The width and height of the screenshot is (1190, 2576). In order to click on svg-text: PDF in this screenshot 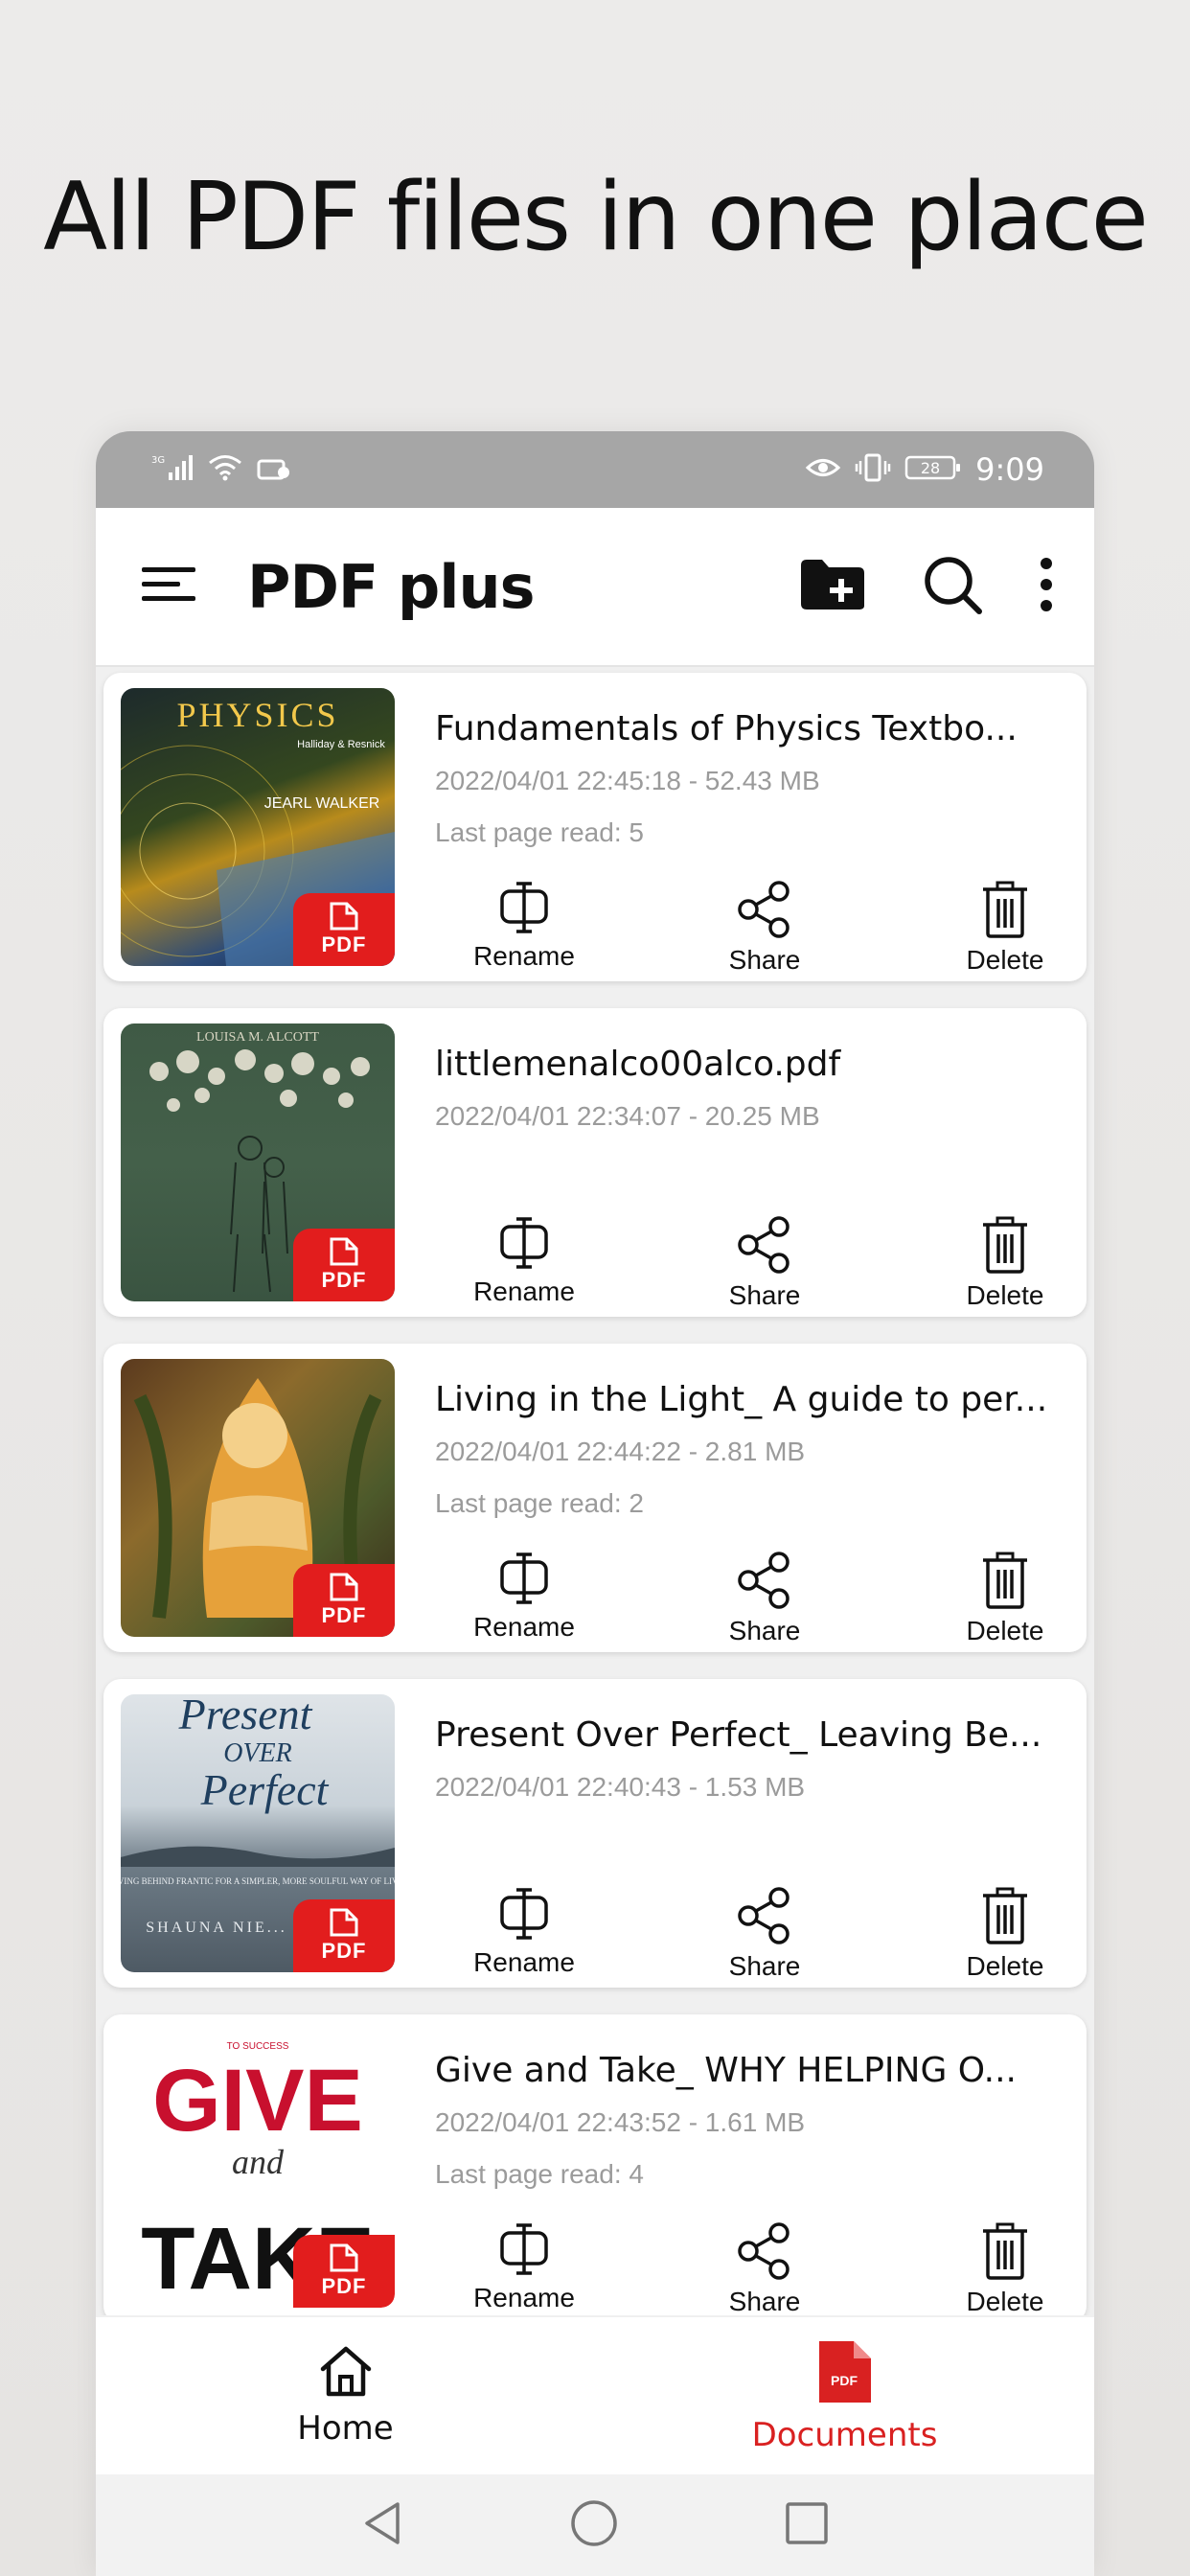, I will do `click(844, 2380)`.